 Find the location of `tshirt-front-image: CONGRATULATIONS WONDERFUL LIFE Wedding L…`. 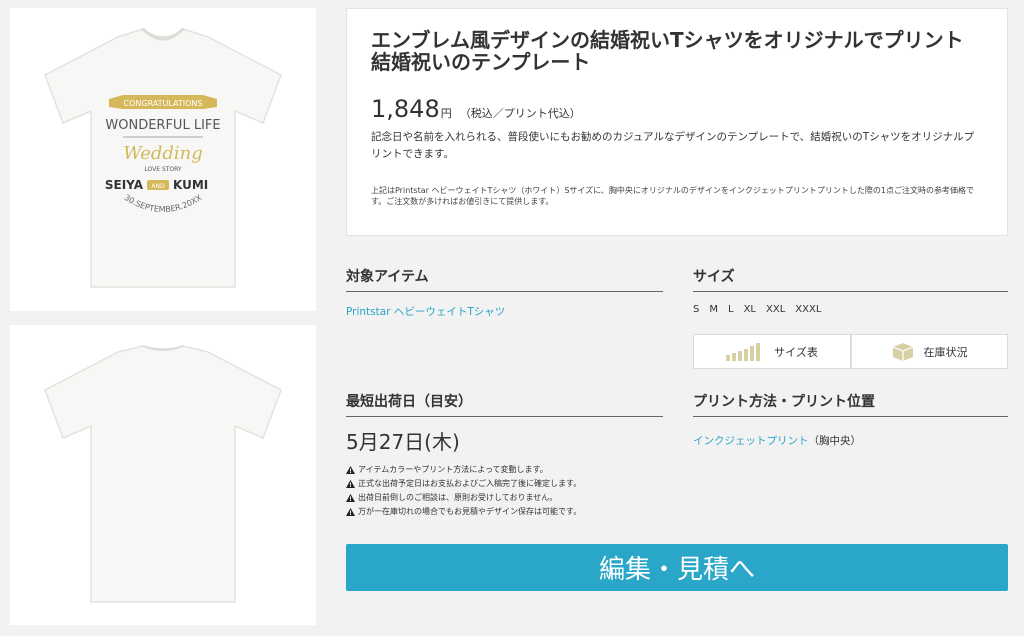

tshirt-front-image: CONGRATULATIONS WONDERFUL LIFE Wedding L… is located at coordinates (163, 157).